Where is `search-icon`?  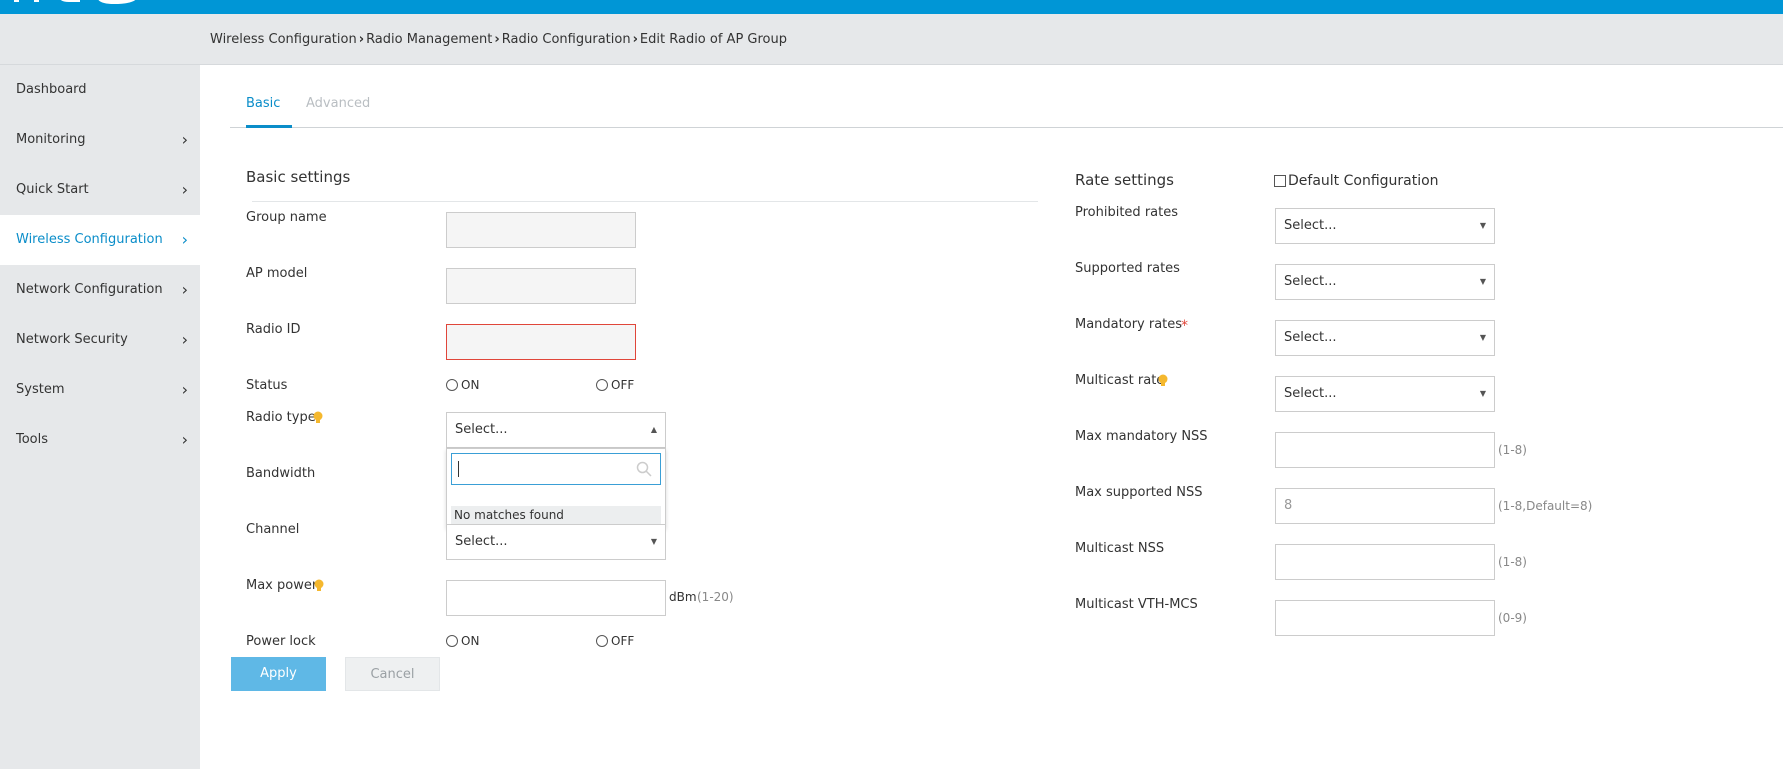
search-icon is located at coordinates (644, 469).